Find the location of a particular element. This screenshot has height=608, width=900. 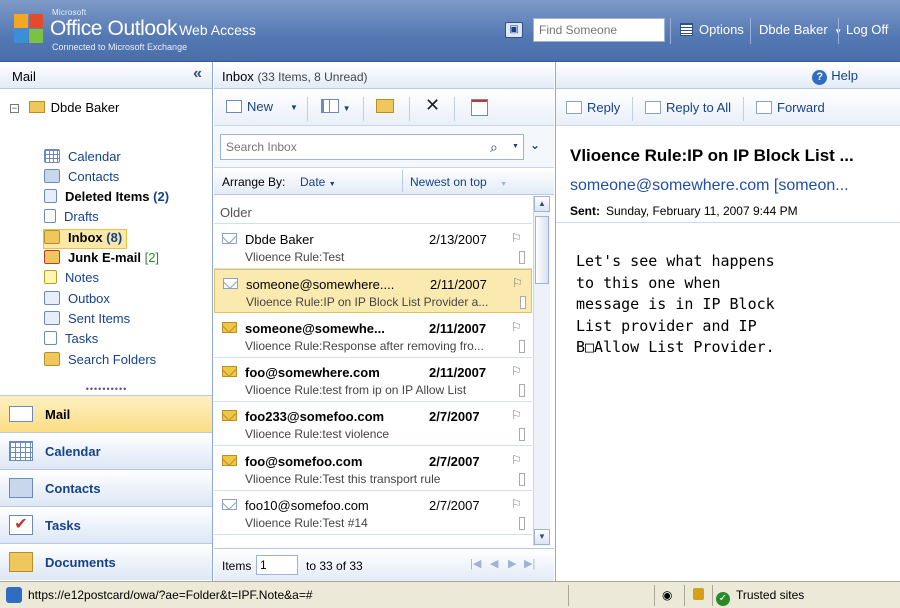

nav-tasks-button: ✔ Tasks is located at coordinates (106, 524).